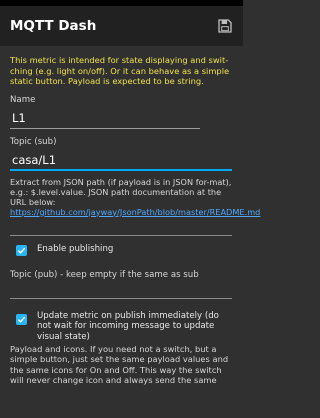  What do you see at coordinates (23, 99) in the screenshot?
I see `name-label: Name` at bounding box center [23, 99].